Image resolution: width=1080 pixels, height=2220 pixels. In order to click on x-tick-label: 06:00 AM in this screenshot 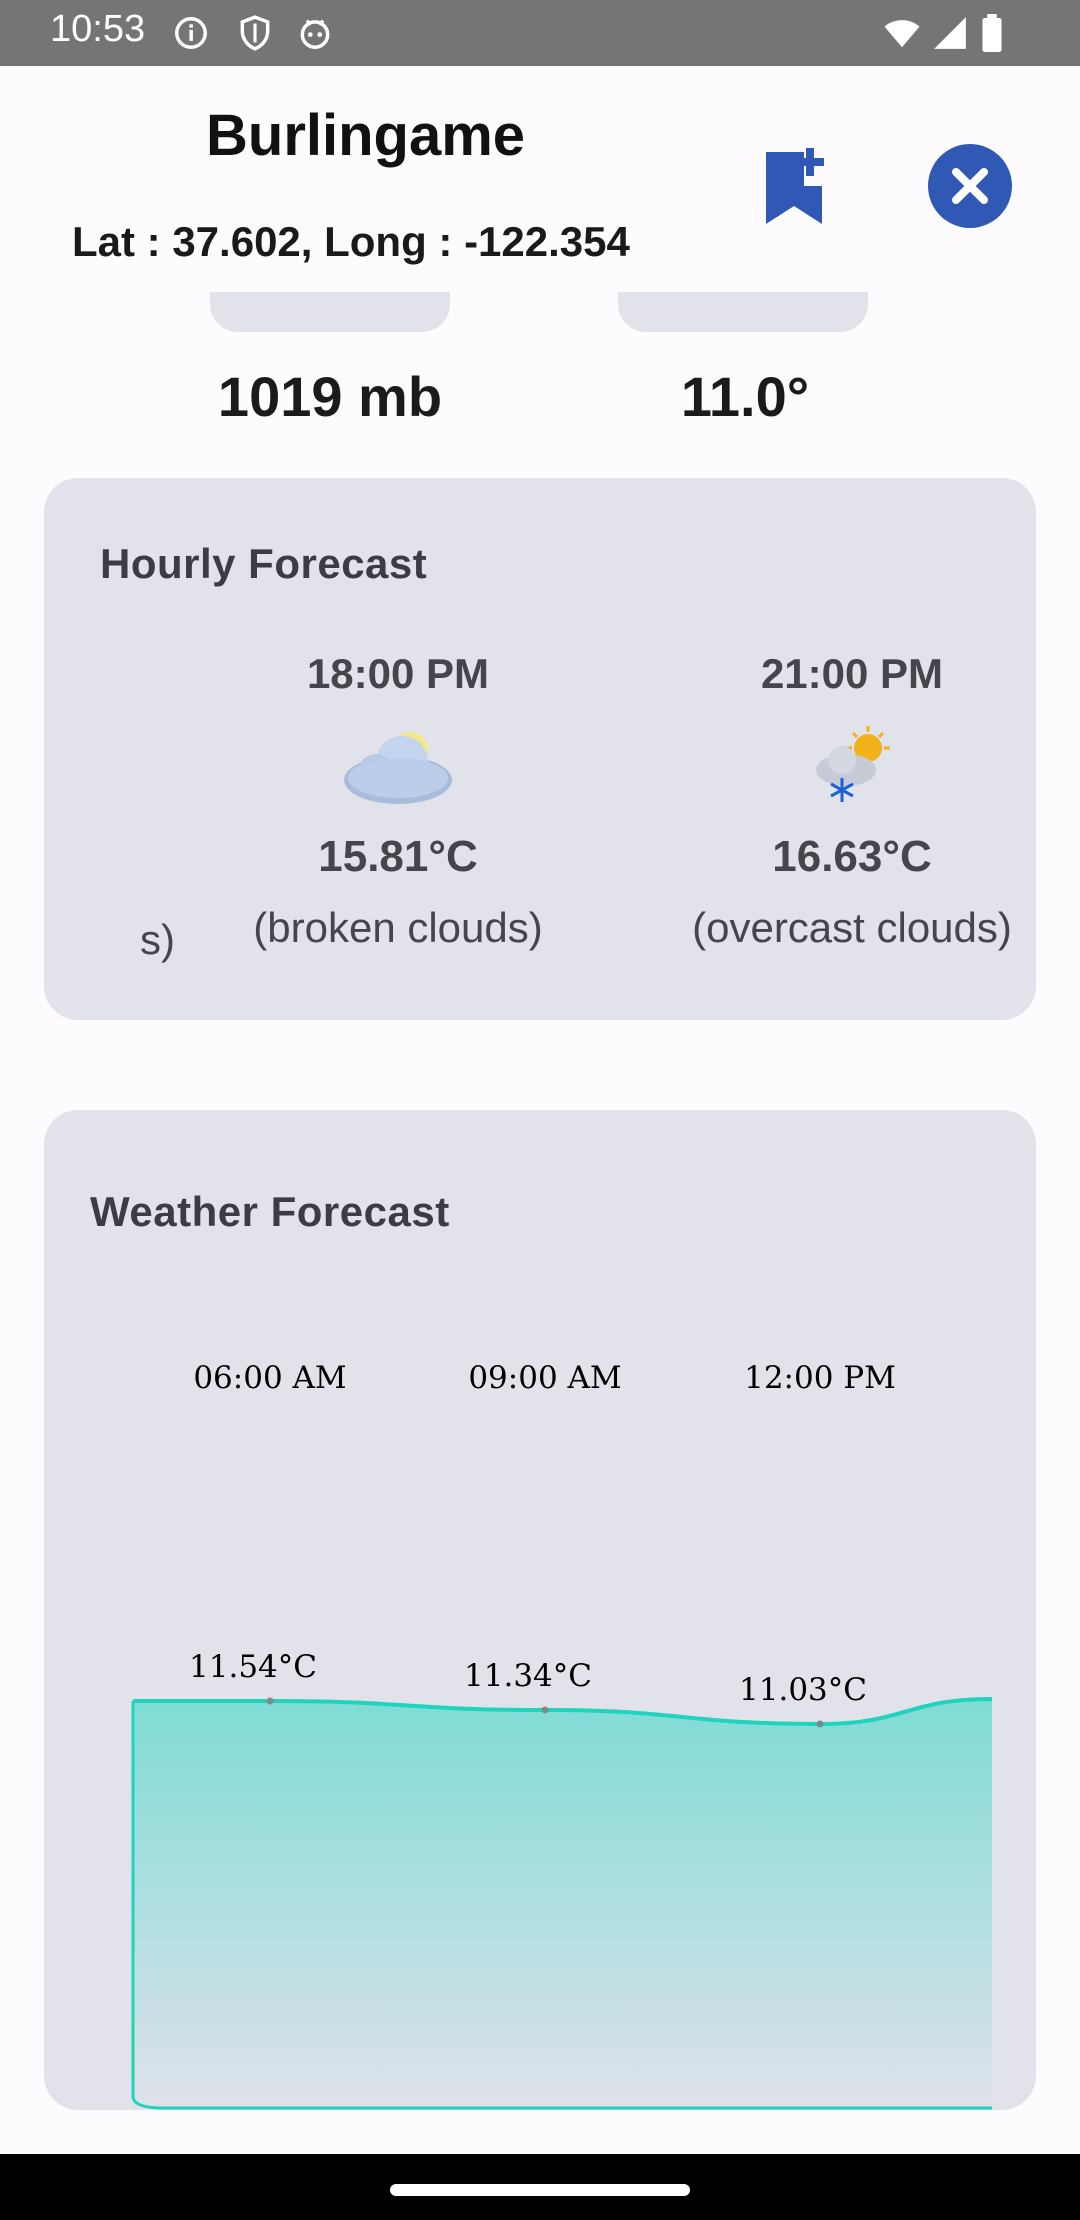, I will do `click(269, 1378)`.